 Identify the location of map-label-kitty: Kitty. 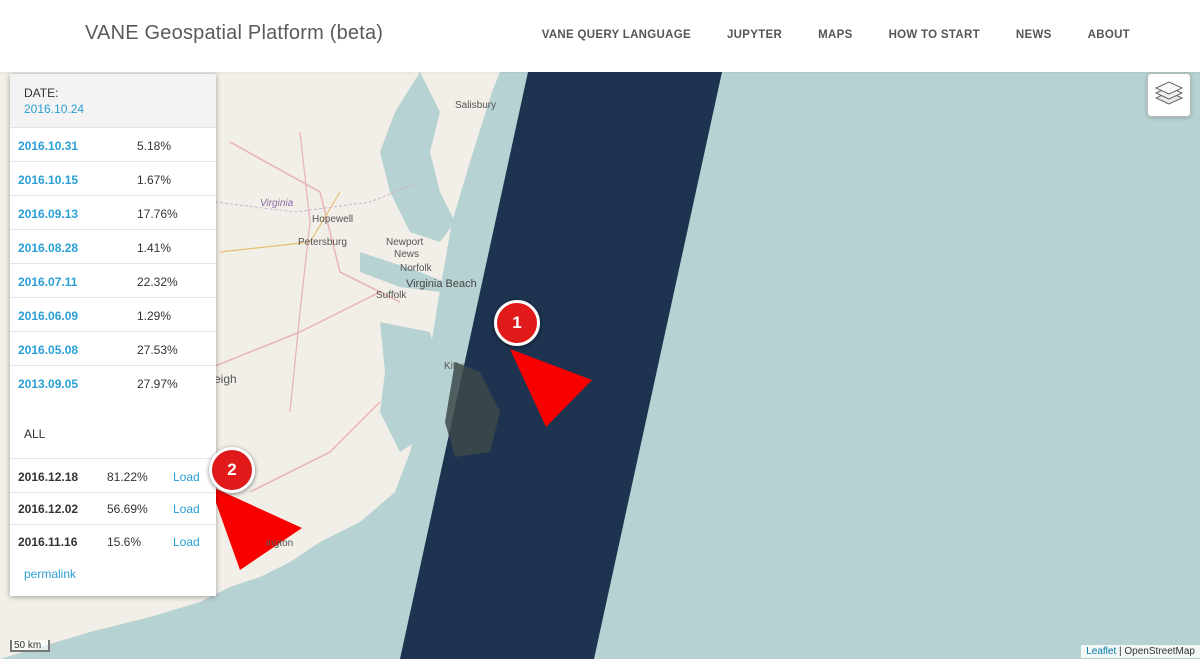
(454, 366).